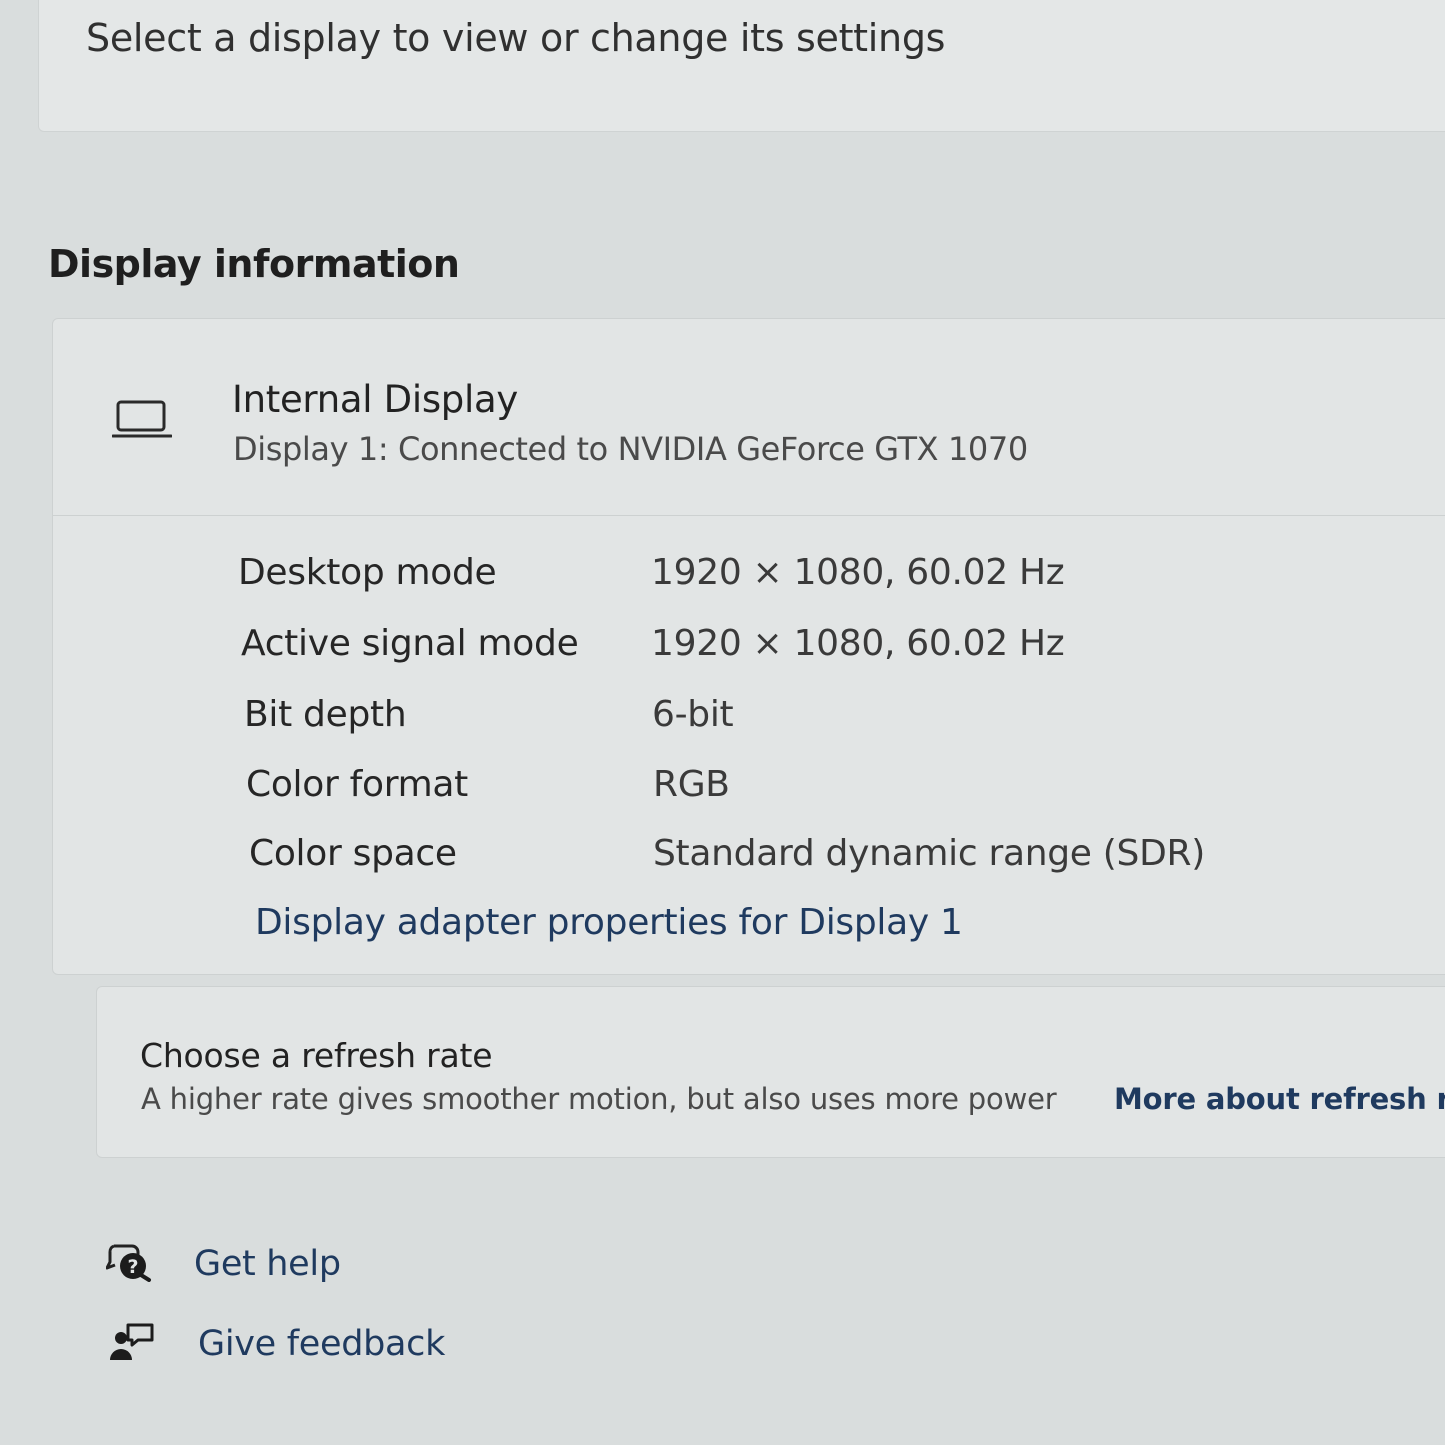 This screenshot has height=1445, width=1445. Describe the element at coordinates (693, 714) in the screenshot. I see `bit-depth-value: 6-bit` at that location.